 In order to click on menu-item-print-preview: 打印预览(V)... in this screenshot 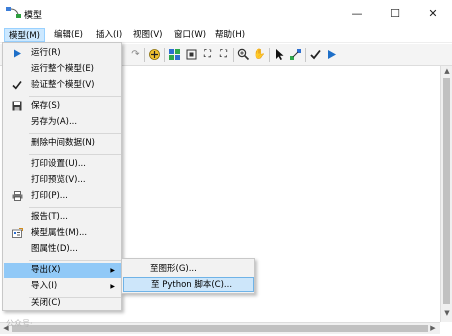, I will do `click(62, 180)`.